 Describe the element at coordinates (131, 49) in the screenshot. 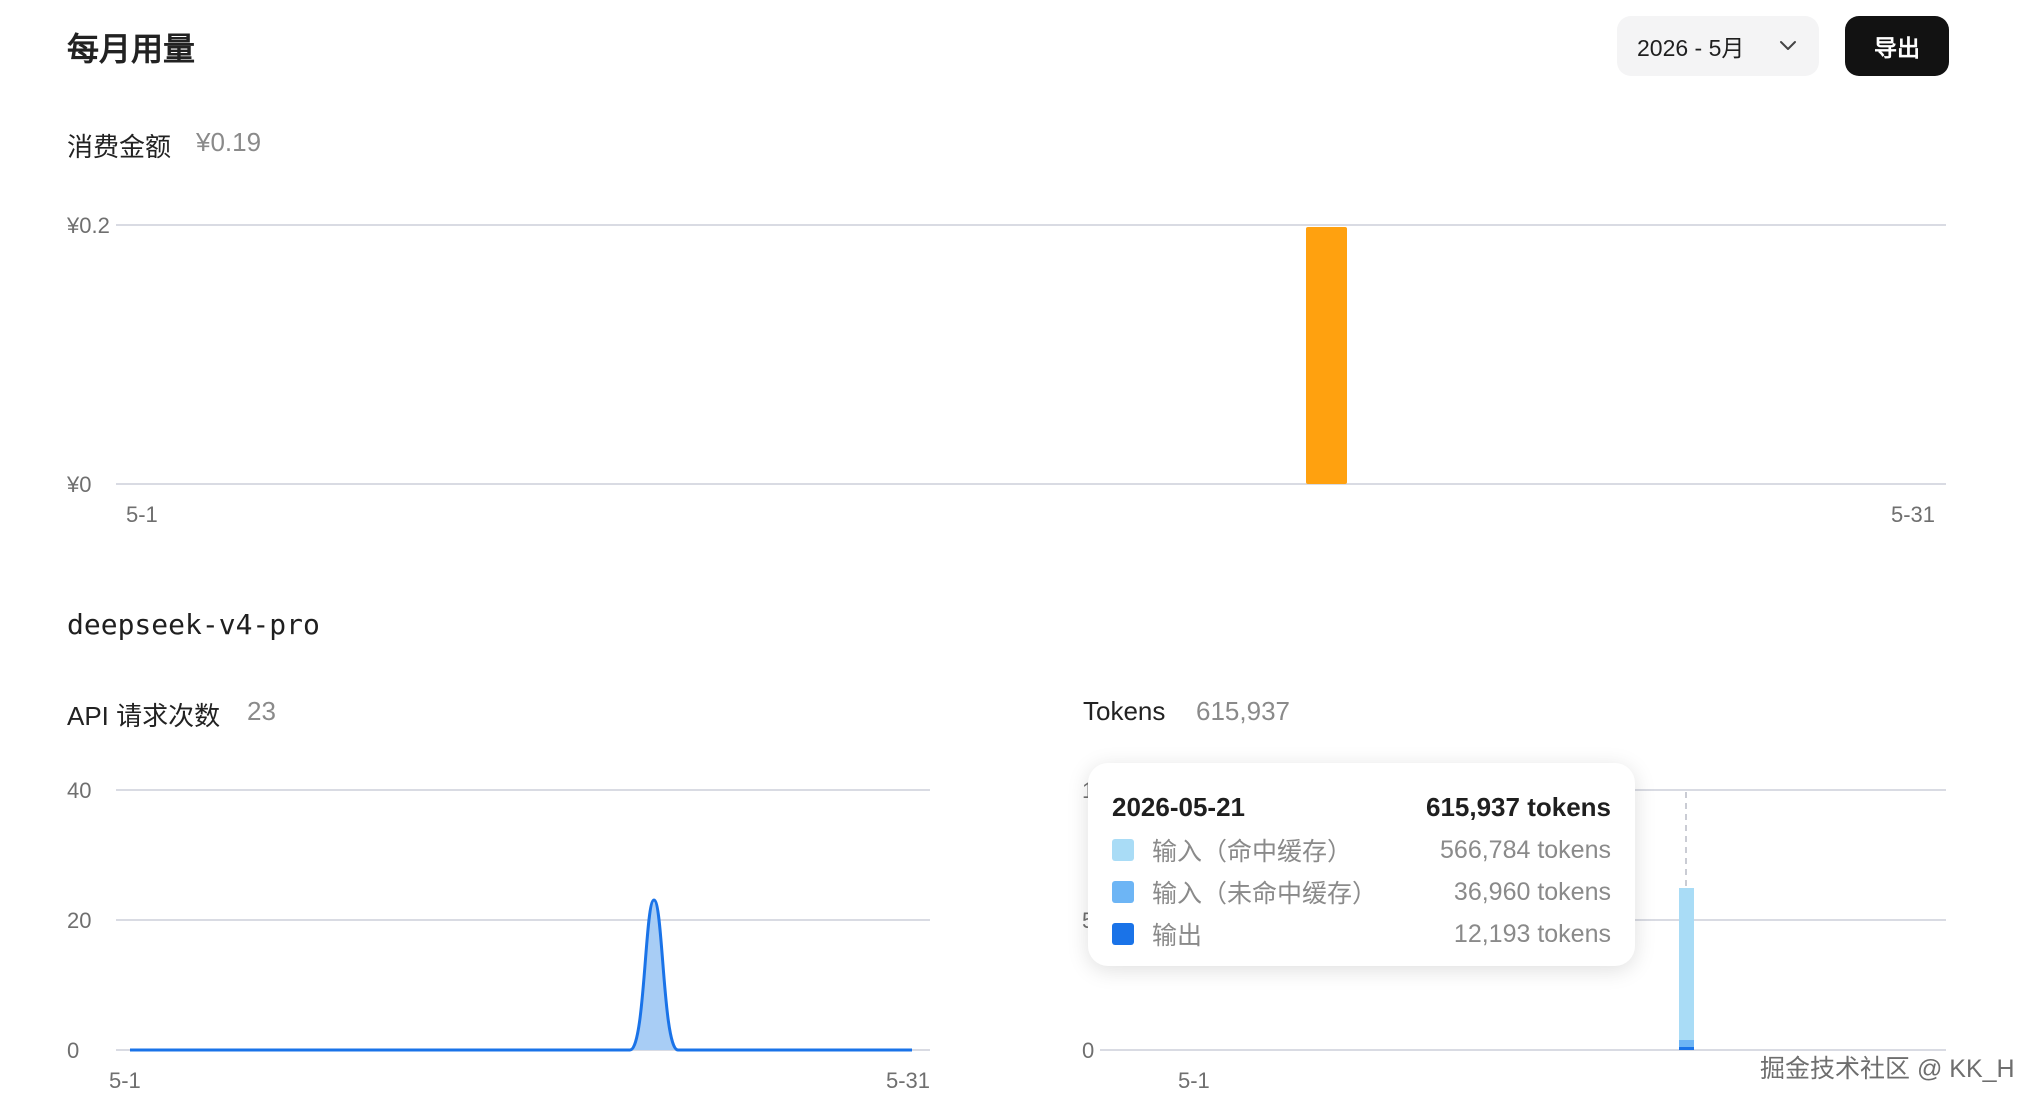

I see `page-title: 每月用量` at that location.